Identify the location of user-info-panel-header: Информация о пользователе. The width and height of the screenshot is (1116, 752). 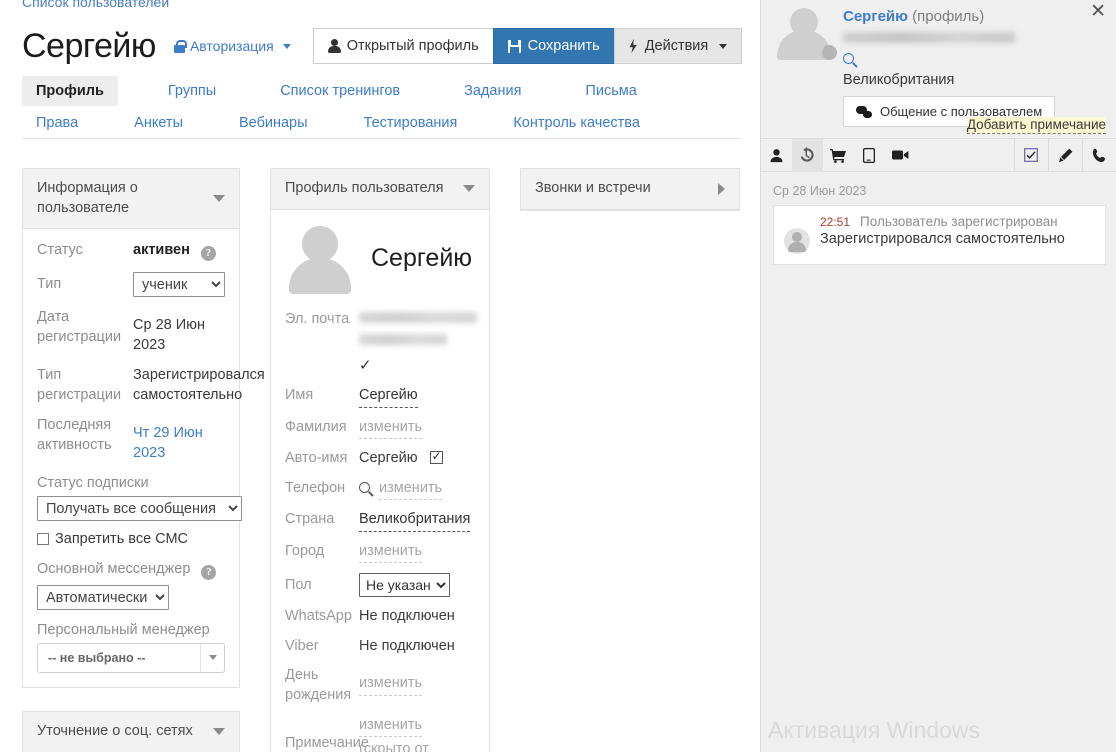
(131, 199).